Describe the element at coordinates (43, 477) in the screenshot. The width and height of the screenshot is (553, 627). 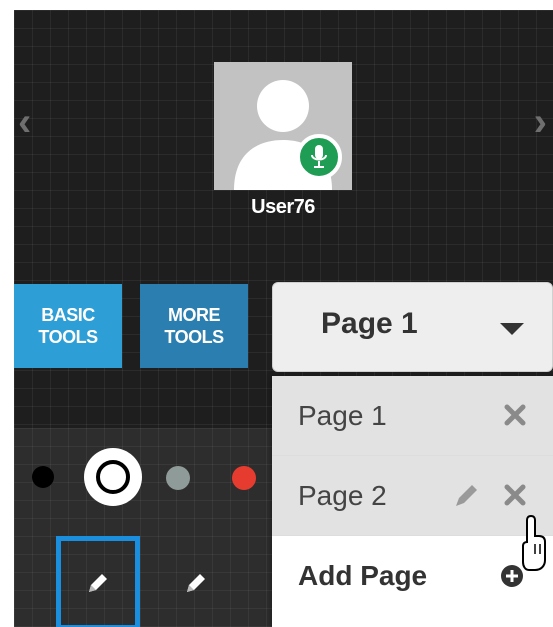
I see `color-swatch-black` at that location.